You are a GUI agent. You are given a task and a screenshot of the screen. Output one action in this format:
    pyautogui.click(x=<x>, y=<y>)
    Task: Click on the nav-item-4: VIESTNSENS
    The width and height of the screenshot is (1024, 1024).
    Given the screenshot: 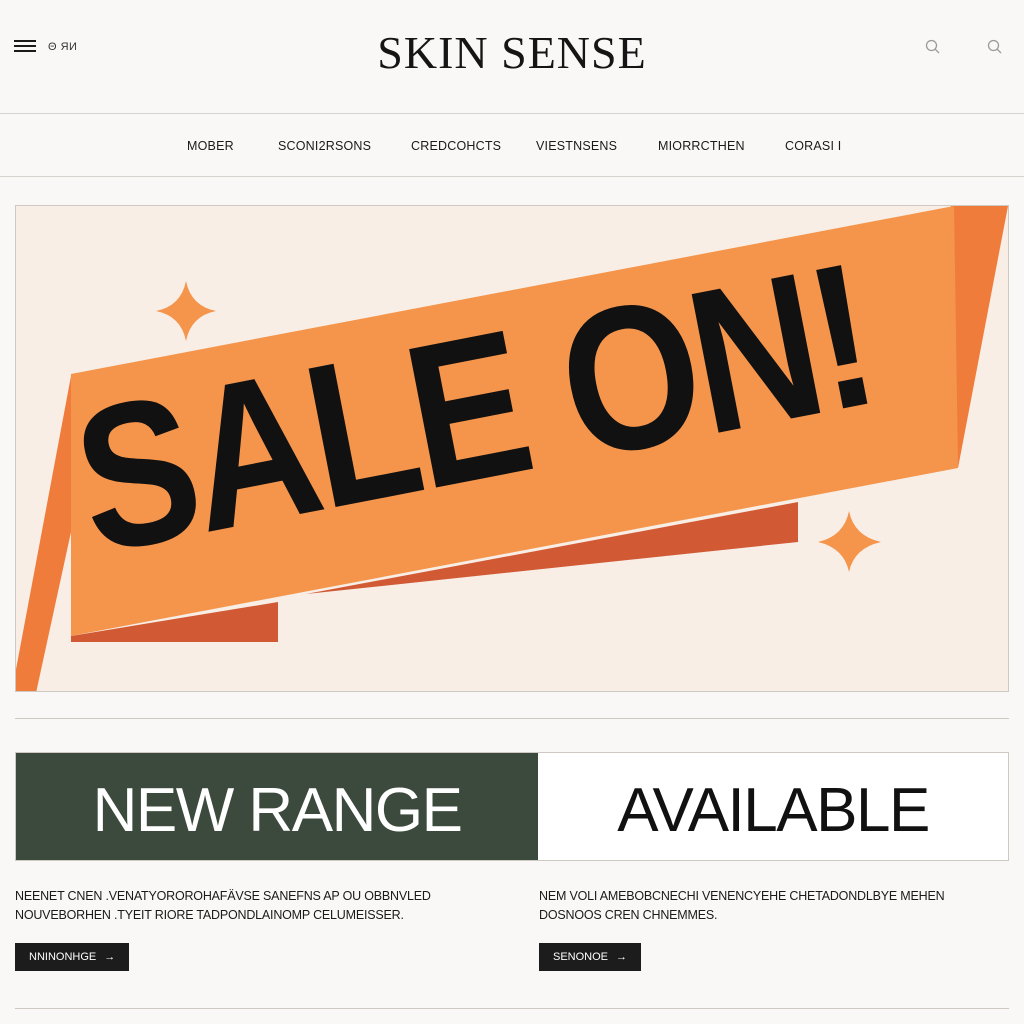 What is the action you would take?
    pyautogui.click(x=576, y=146)
    